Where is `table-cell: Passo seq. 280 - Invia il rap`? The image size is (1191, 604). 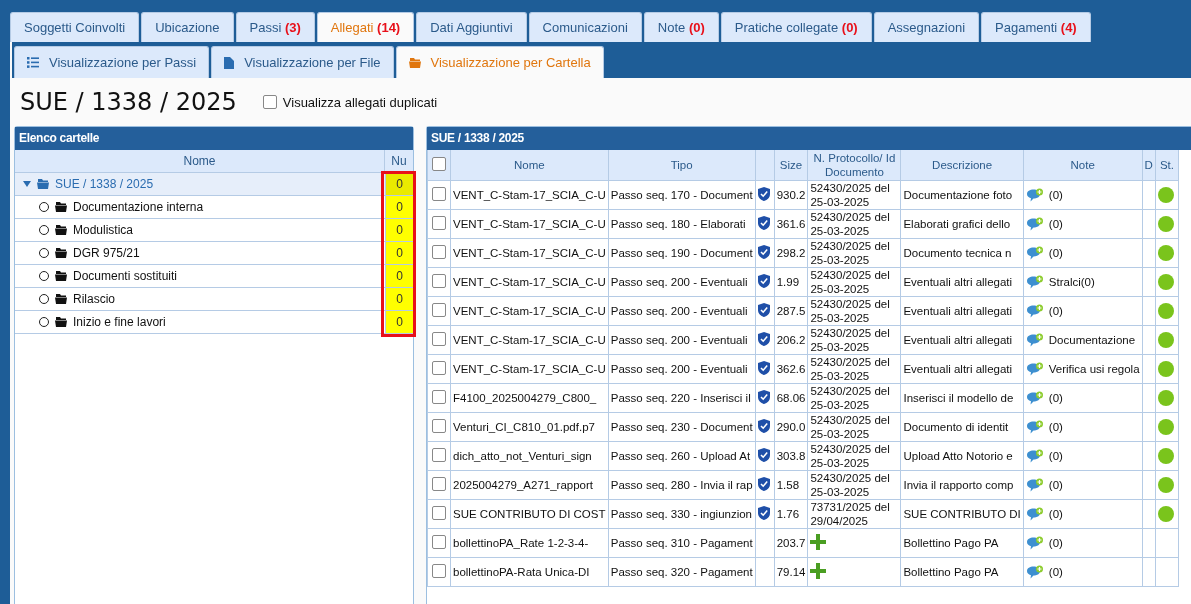
table-cell: Passo seq. 280 - Invia il rap is located at coordinates (682, 485).